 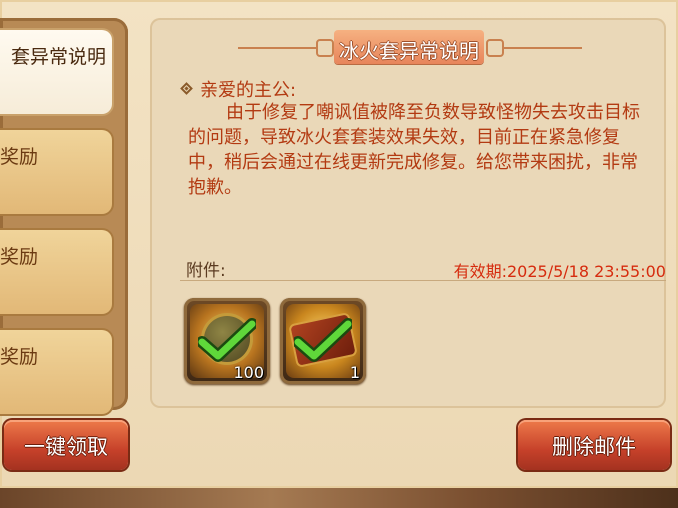 What do you see at coordinates (64, 217) in the screenshot?
I see `mail-list: 套异常说明 奖励 奖励 奖励` at bounding box center [64, 217].